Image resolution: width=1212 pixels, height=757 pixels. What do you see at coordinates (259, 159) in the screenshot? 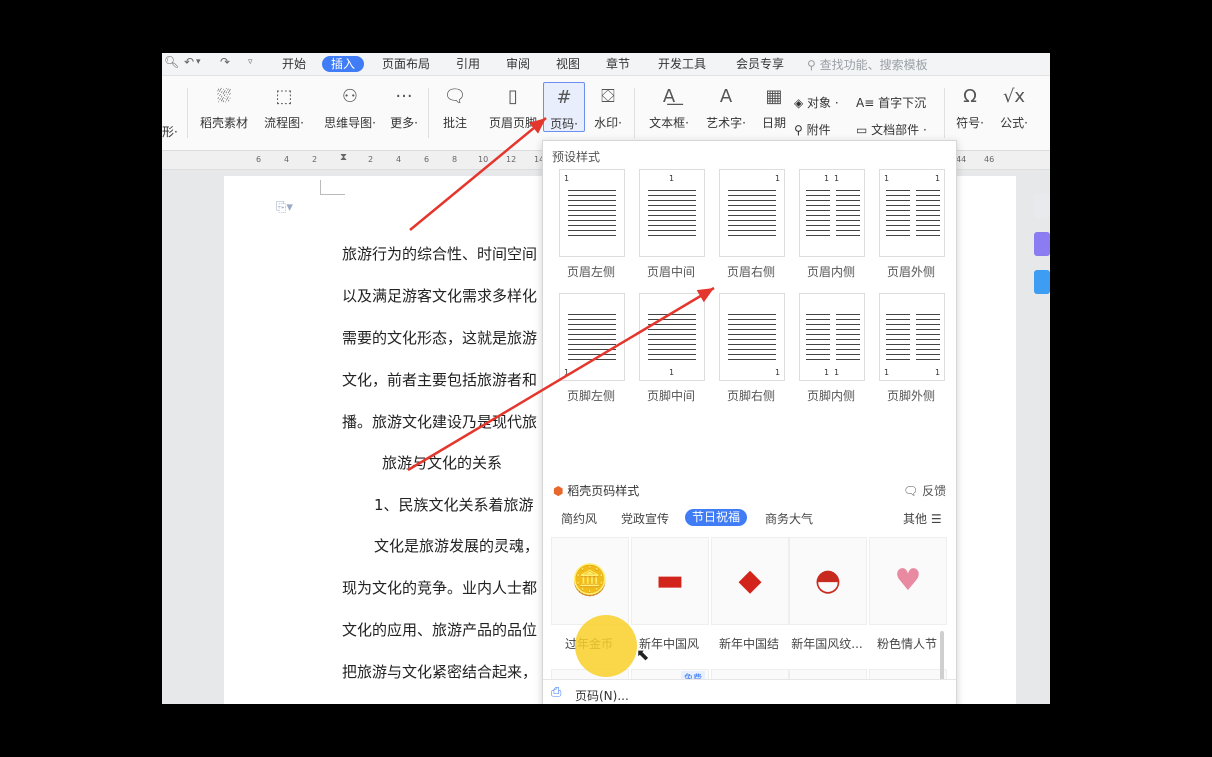
I see `ruler-tick: 6` at bounding box center [259, 159].